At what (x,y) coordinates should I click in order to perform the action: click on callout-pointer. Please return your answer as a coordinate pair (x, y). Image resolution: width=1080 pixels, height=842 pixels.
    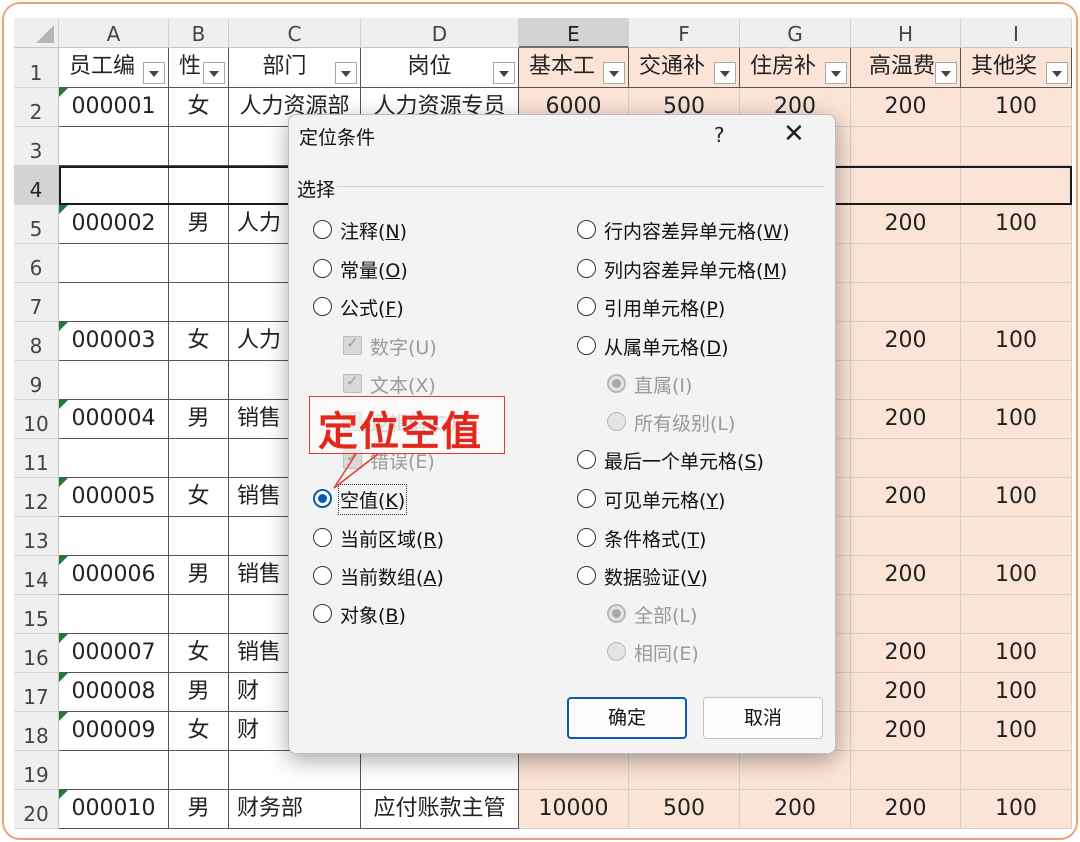
    Looking at the image, I should click on (356, 471).